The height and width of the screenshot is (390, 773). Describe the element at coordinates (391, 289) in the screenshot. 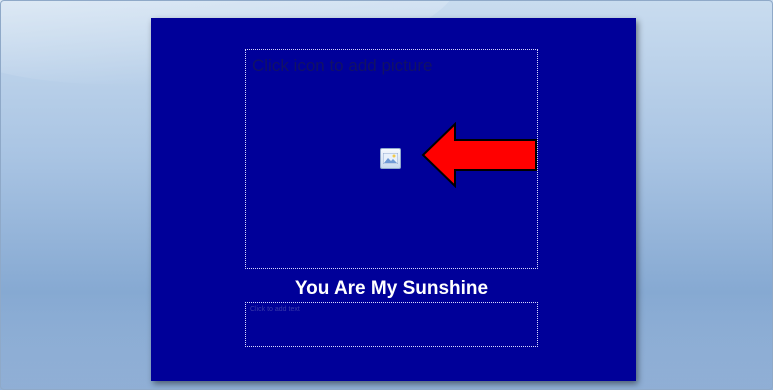

I see `slide-title: You Are My Sunshine` at that location.